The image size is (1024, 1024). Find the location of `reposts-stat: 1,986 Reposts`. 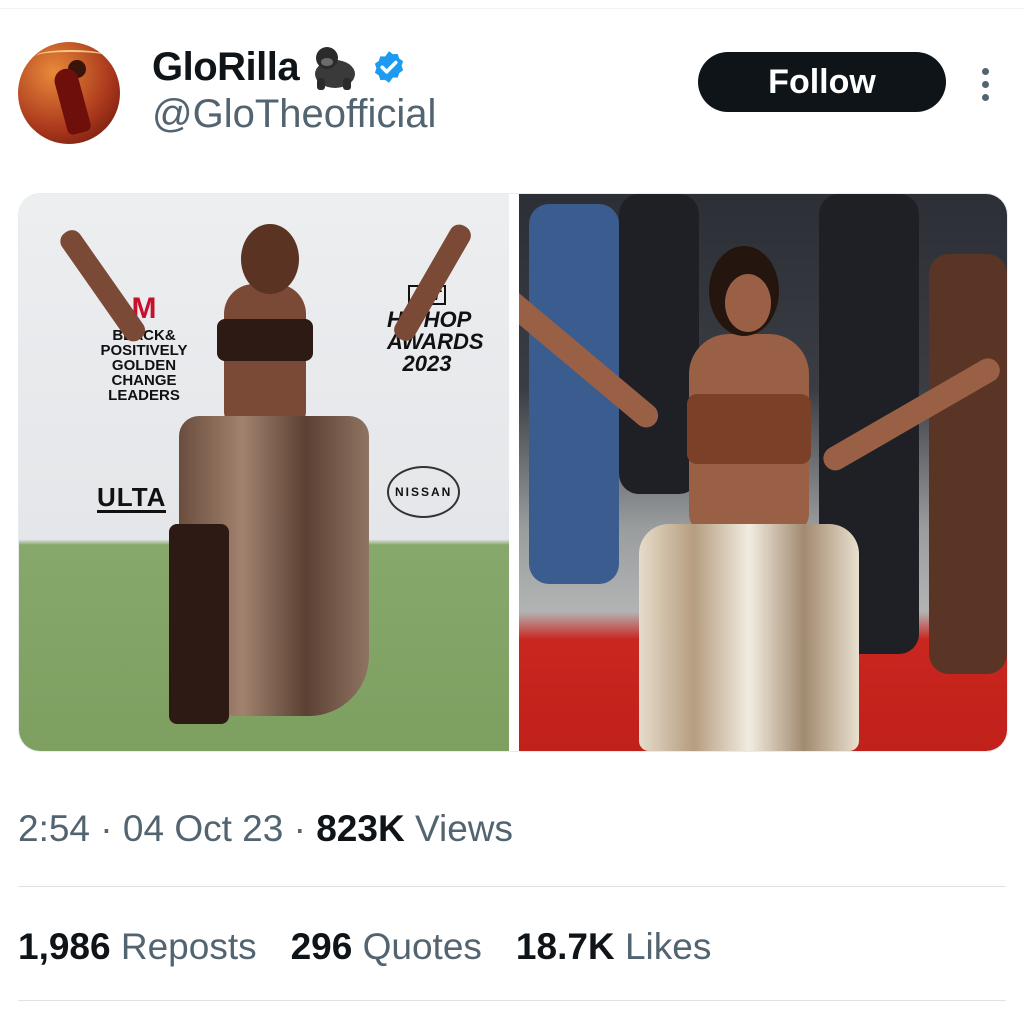

reposts-stat: 1,986 Reposts is located at coordinates (137, 947).